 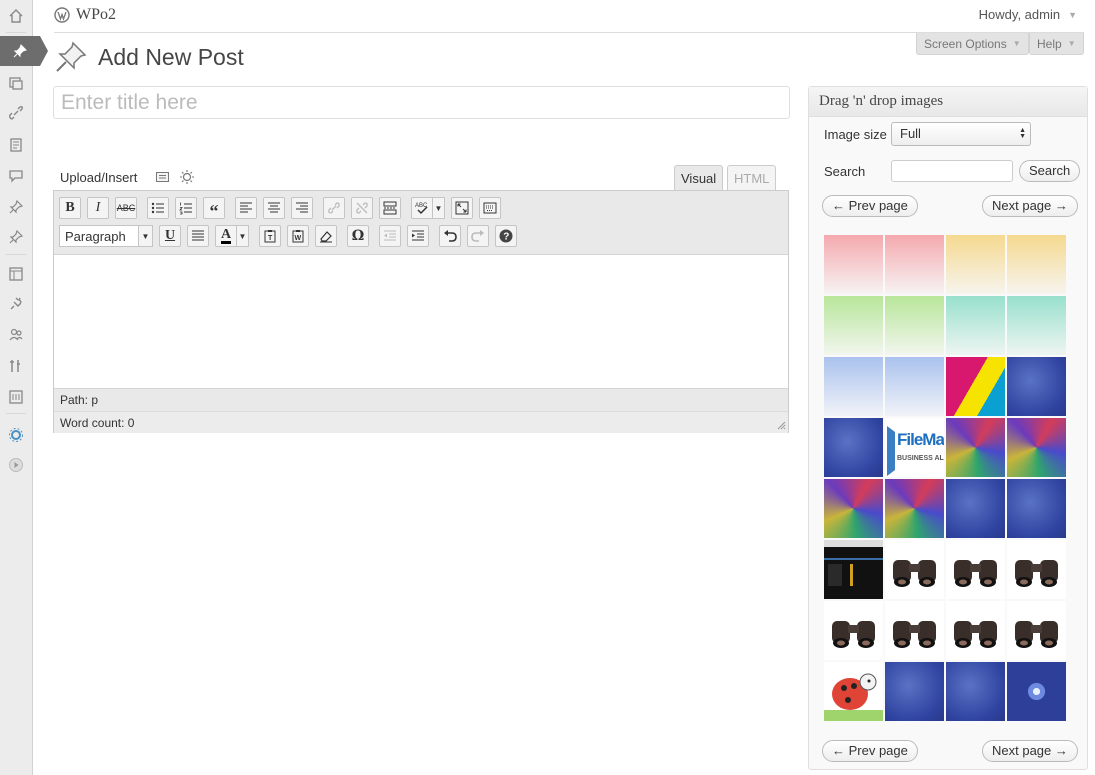 What do you see at coordinates (490, 208) in the screenshot?
I see `kitchen-sink-button` at bounding box center [490, 208].